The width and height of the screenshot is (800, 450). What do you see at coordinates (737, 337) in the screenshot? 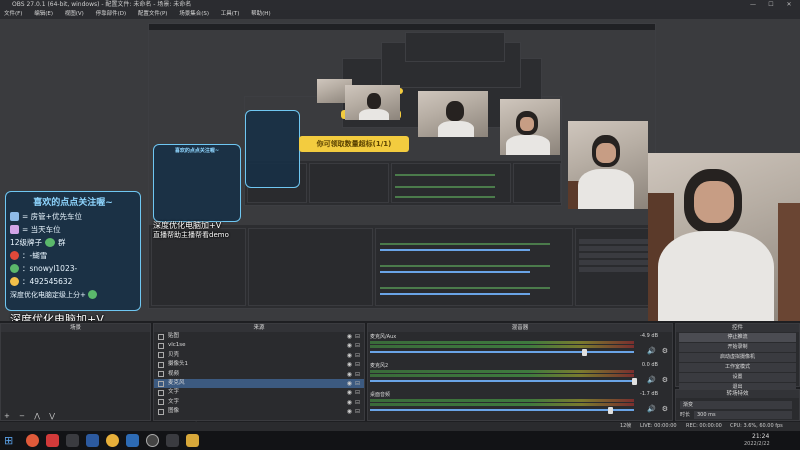
I see `stop-streaming-button: 停止推流` at bounding box center [737, 337].